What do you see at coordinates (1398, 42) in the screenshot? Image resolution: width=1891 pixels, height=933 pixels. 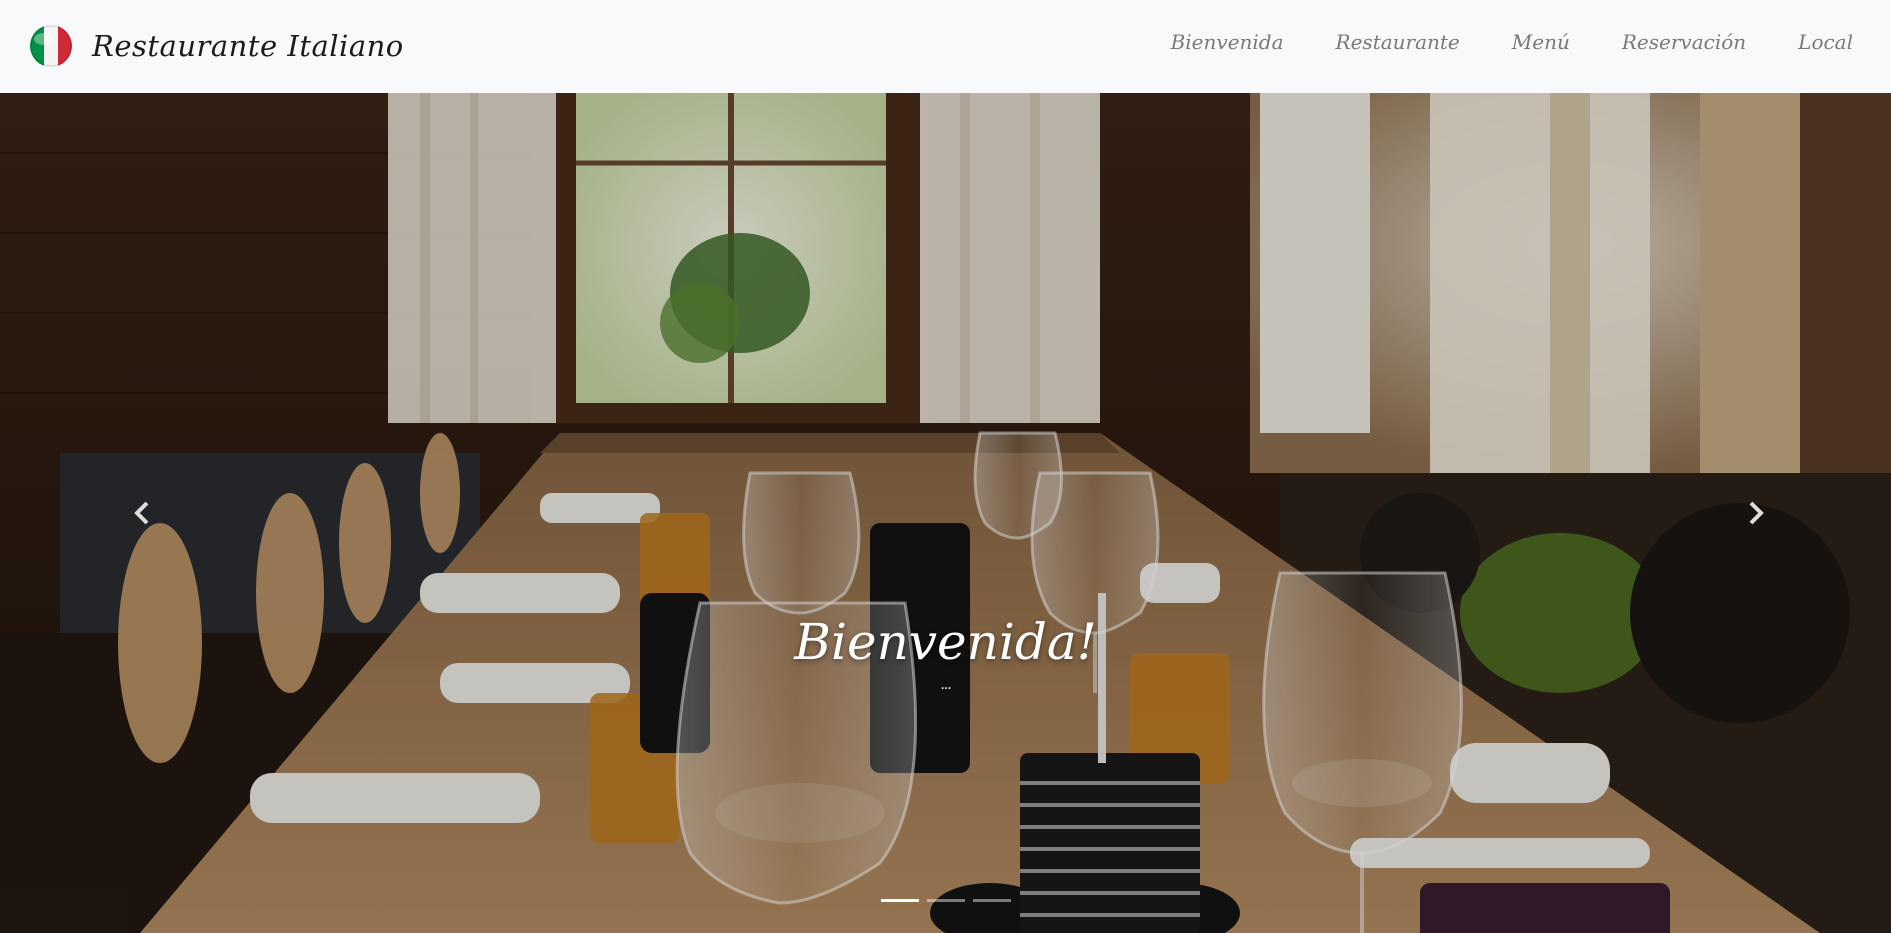 I see `nav-link-restaurante: Restaurante` at bounding box center [1398, 42].